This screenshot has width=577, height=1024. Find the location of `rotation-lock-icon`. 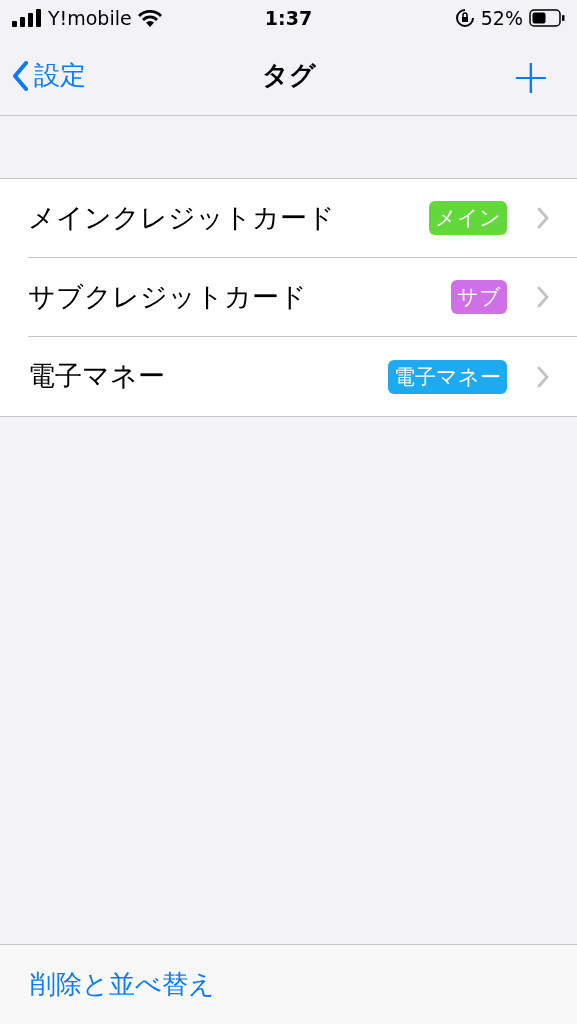

rotation-lock-icon is located at coordinates (464, 18).